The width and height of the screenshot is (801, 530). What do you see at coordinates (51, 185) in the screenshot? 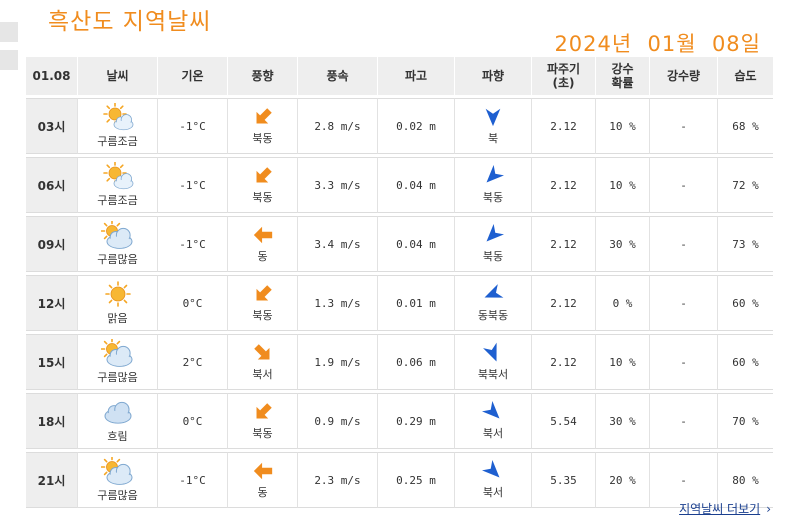
I see `row-time: 06시` at bounding box center [51, 185].